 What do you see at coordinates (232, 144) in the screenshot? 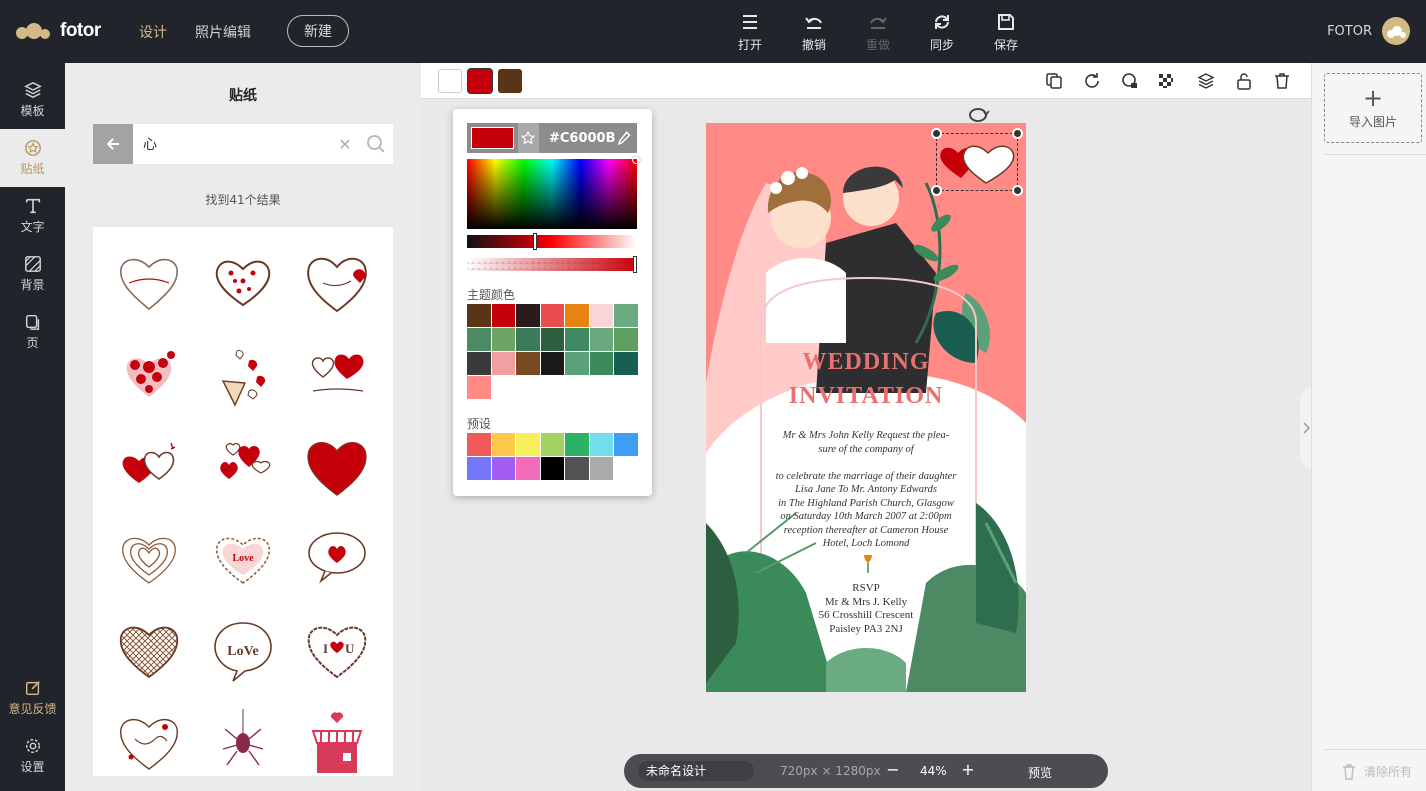
I see `search-input` at bounding box center [232, 144].